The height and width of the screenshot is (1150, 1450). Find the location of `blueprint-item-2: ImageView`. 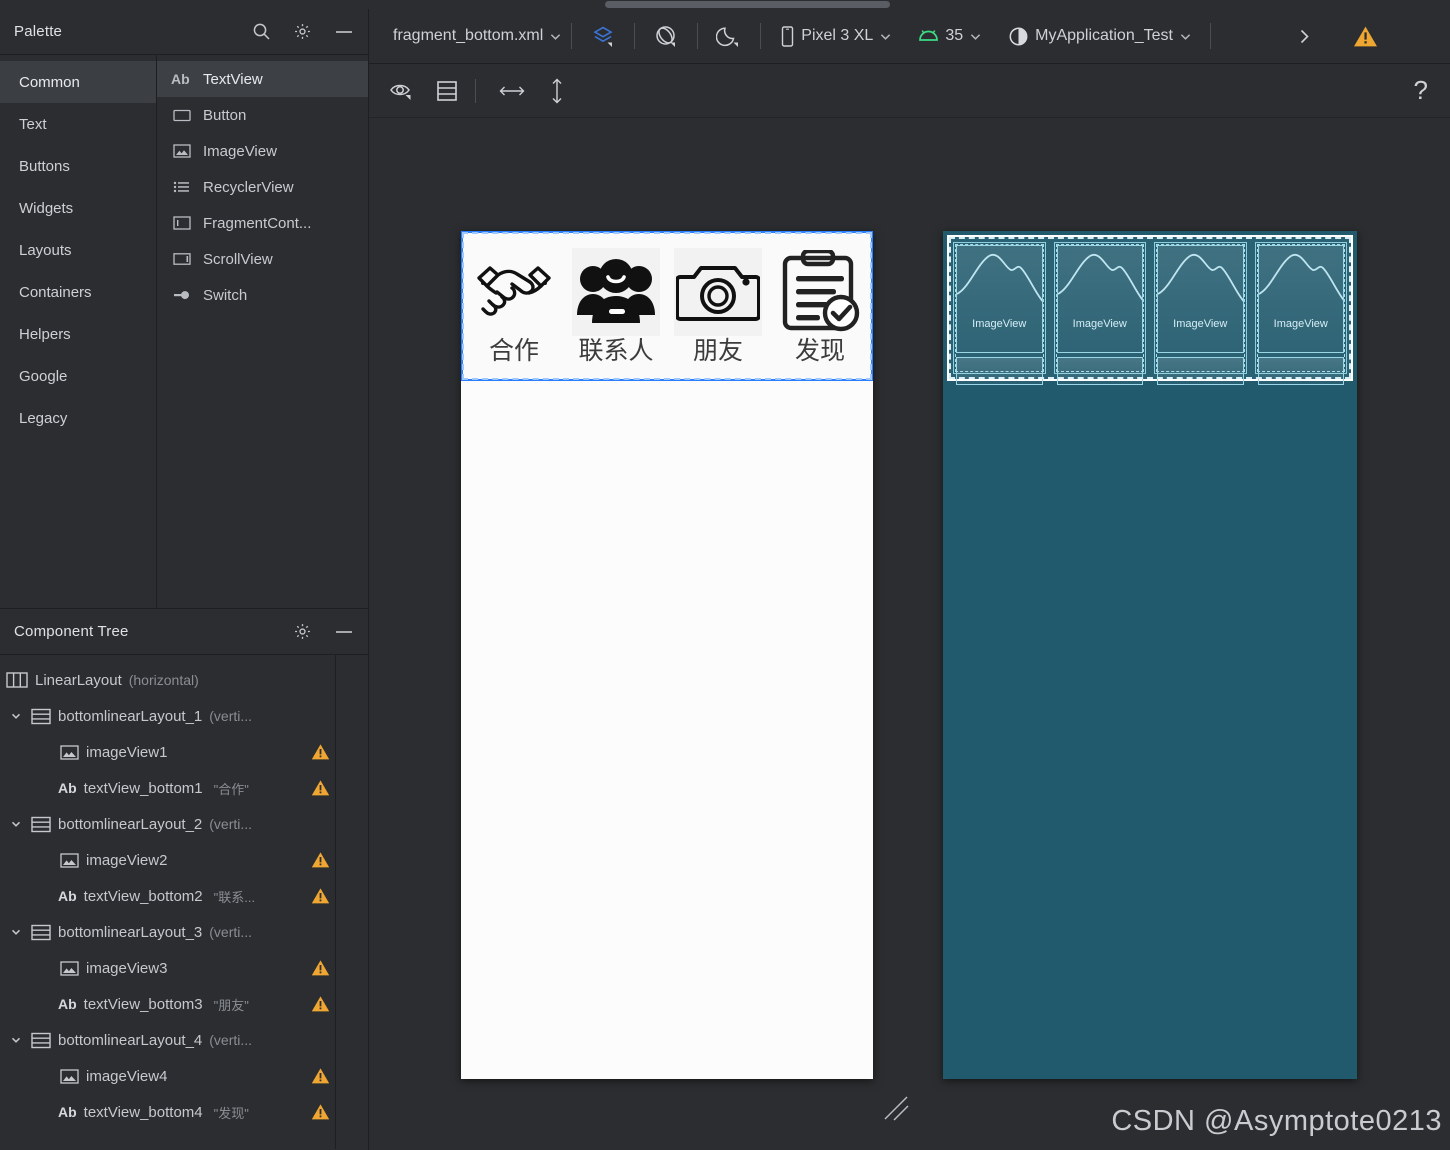

blueprint-item-2: ImageView is located at coordinates (1099, 313).